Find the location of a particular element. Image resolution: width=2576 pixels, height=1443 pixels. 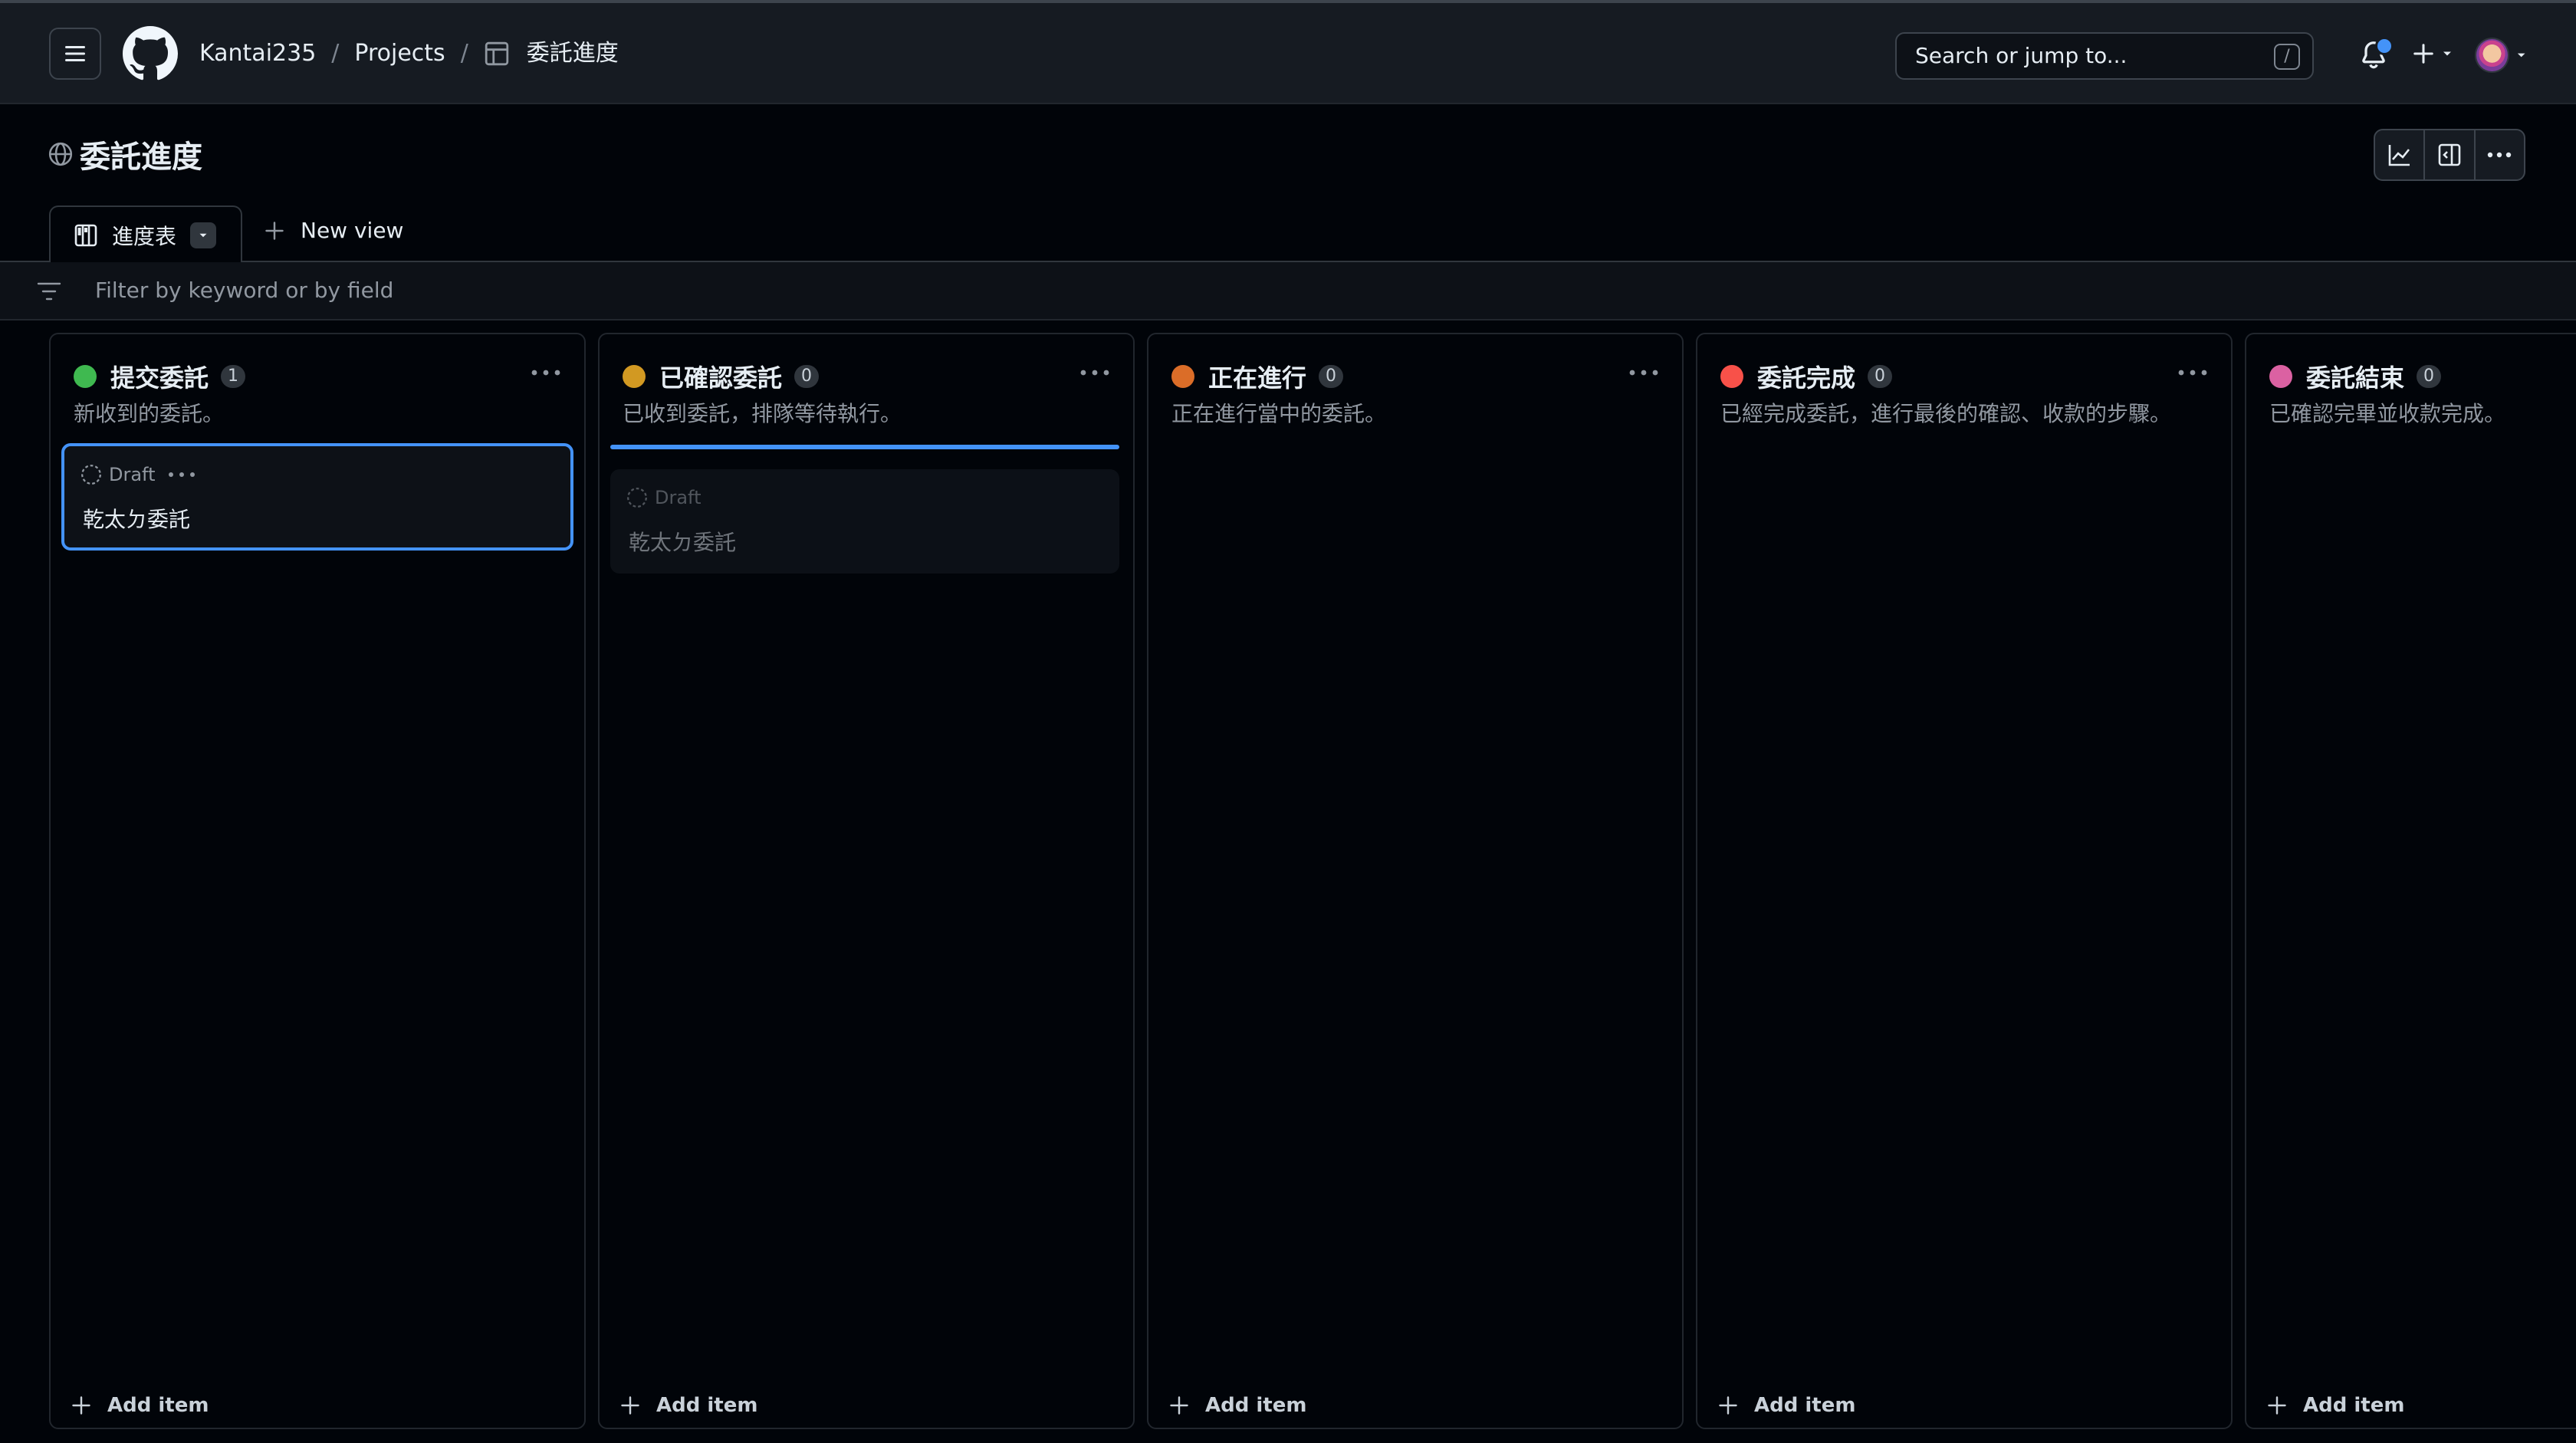

column-title: 委託完成 is located at coordinates (1807, 378).